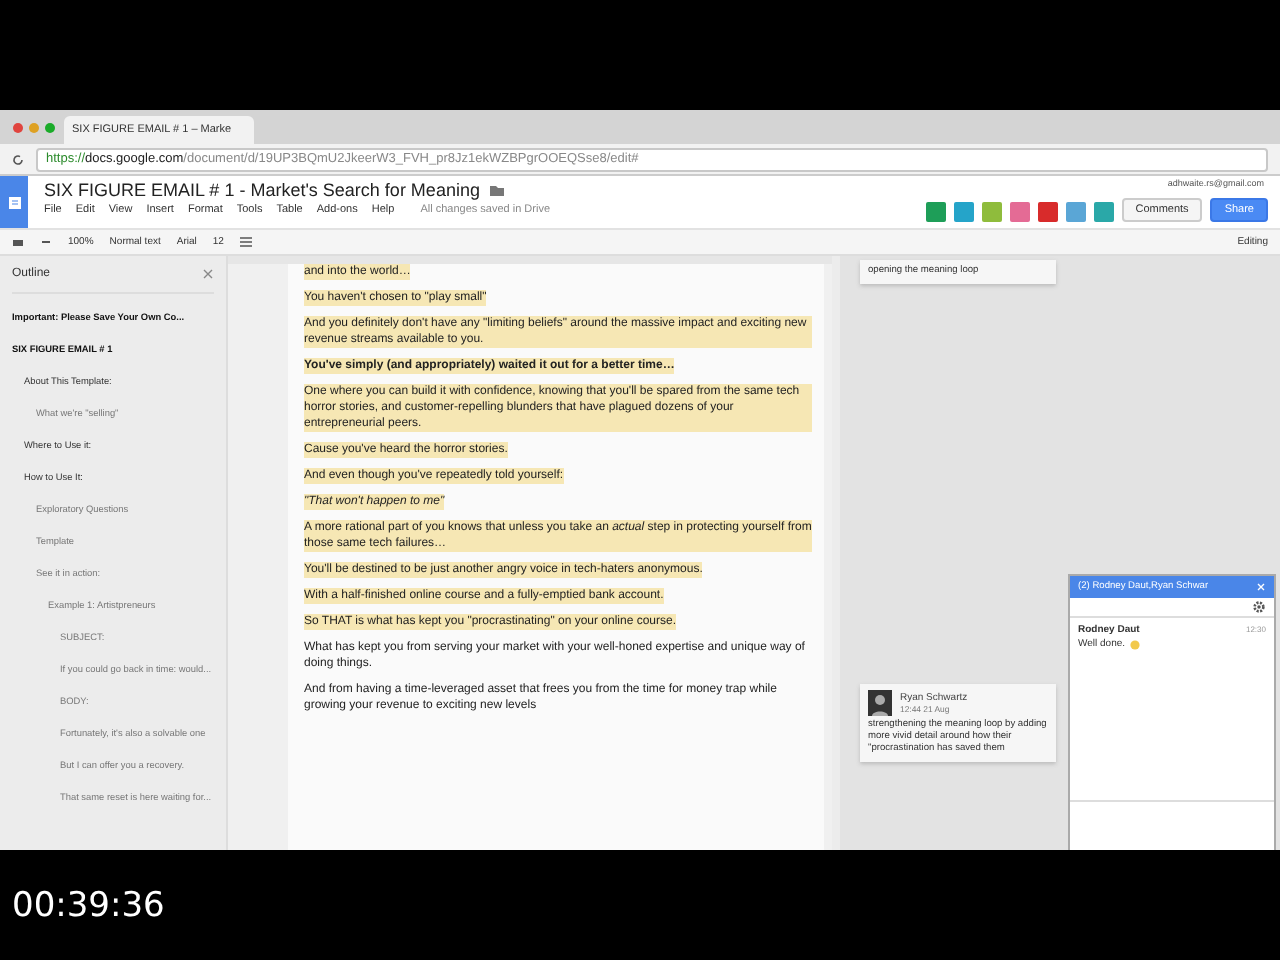 This screenshot has height=960, width=1280. I want to click on print-icon, so click(18, 242).